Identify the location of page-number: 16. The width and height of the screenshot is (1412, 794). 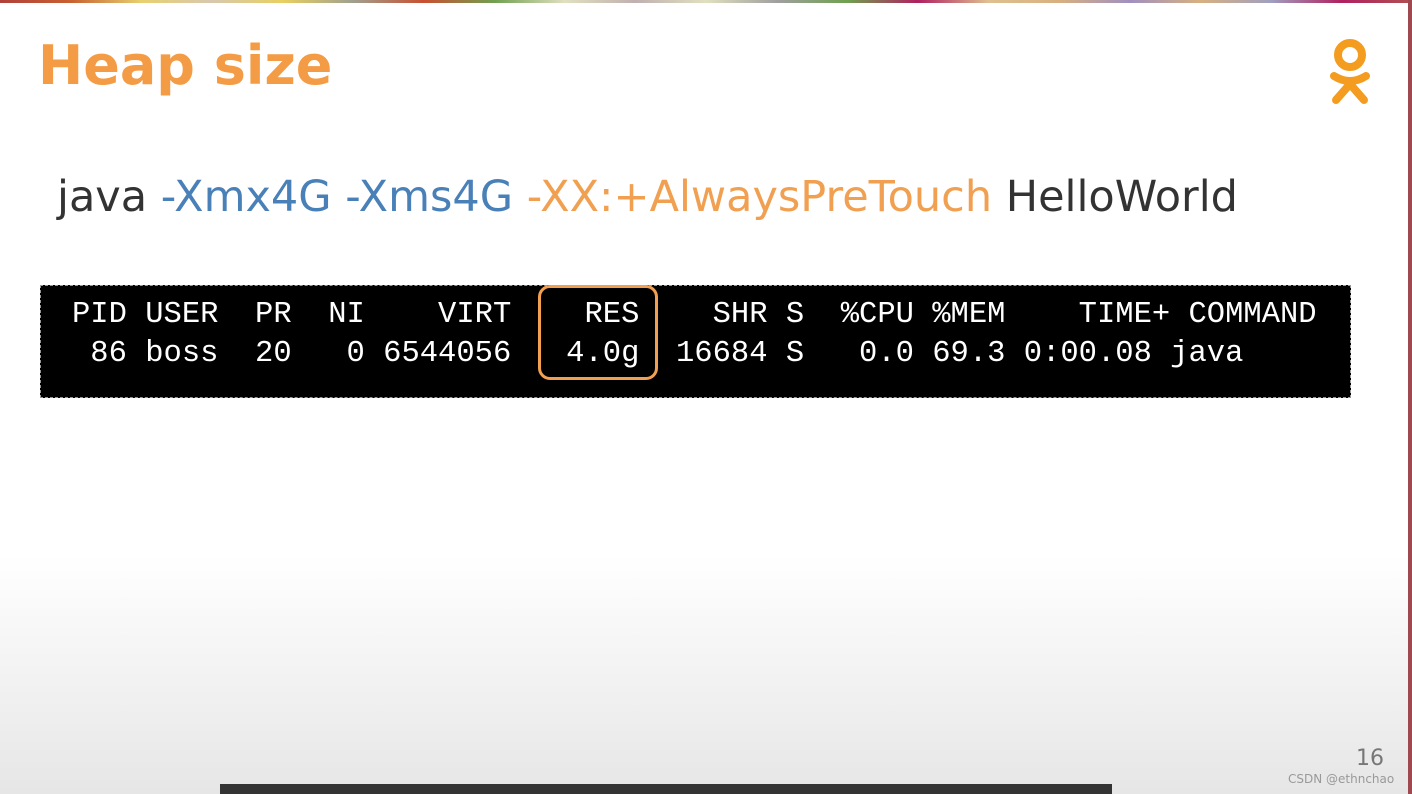
(1370, 758).